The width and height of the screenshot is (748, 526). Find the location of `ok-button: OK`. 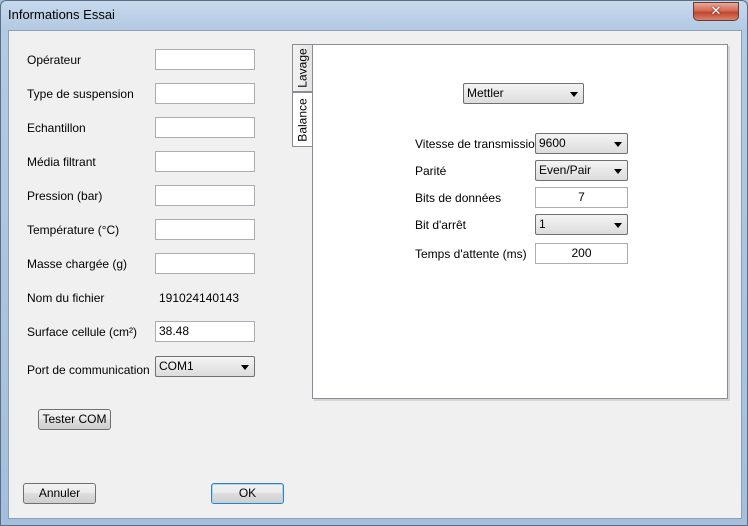

ok-button: OK is located at coordinates (247, 493).